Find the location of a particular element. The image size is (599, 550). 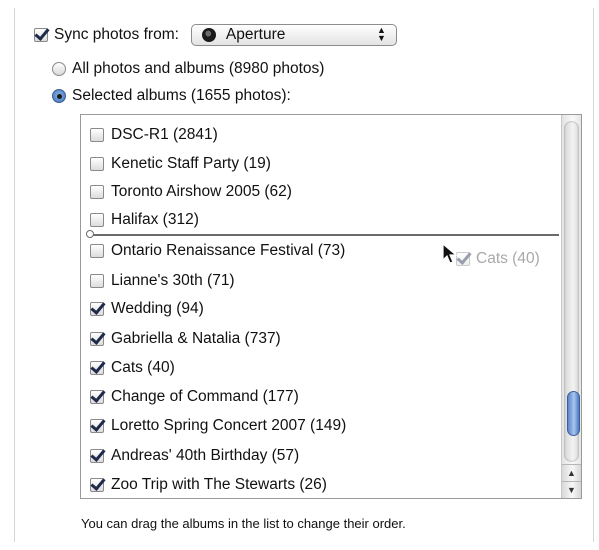

all-photos-option: All photos and albums (8980 photos) is located at coordinates (188, 69).